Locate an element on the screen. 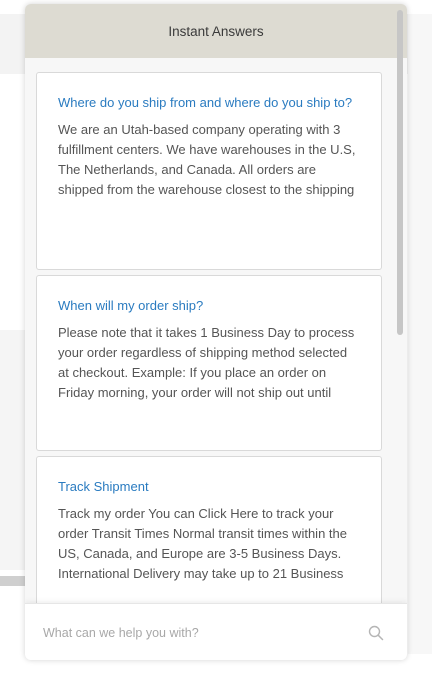  scrollbar is located at coordinates (400, 334).